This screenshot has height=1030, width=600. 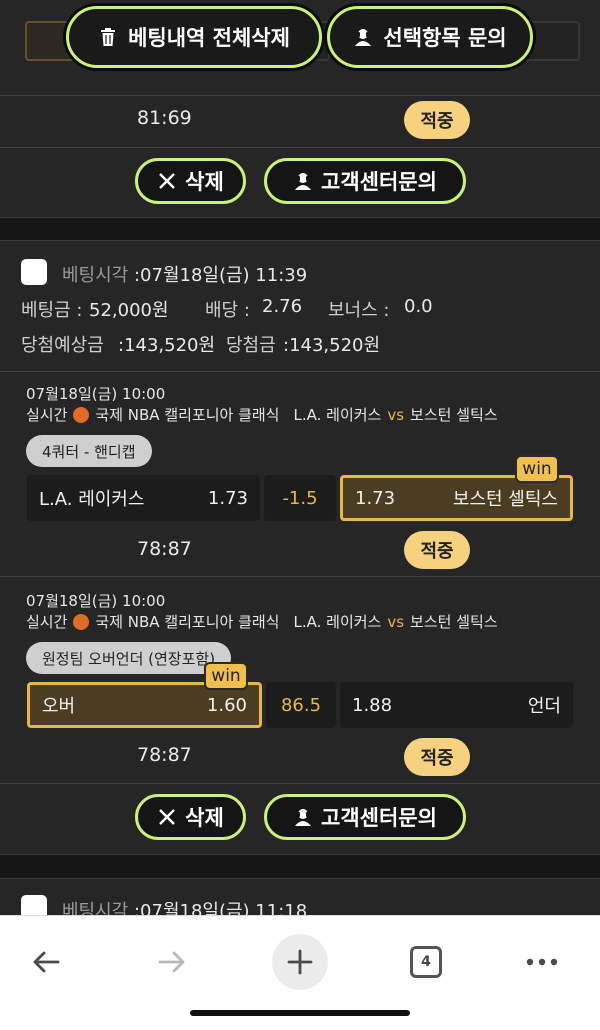 What do you see at coordinates (456, 705) in the screenshot?
I see `under-odds-cell: 1.88 언더` at bounding box center [456, 705].